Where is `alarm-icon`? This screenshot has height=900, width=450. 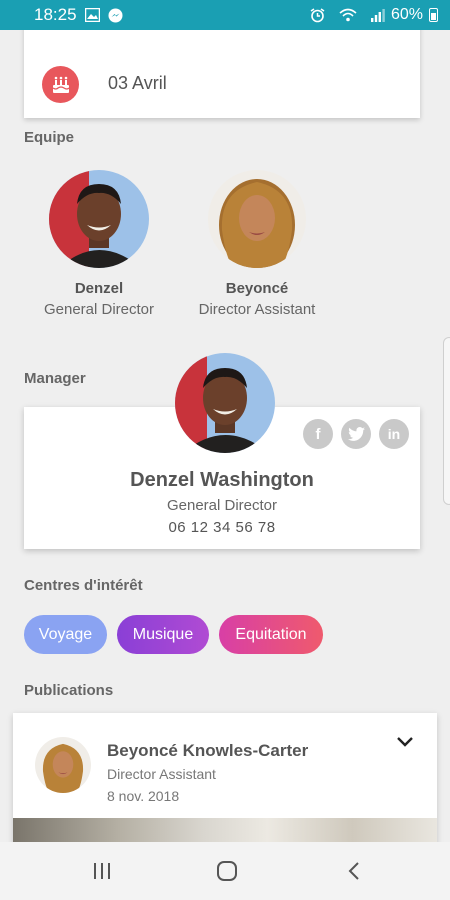
alarm-icon is located at coordinates (317, 15).